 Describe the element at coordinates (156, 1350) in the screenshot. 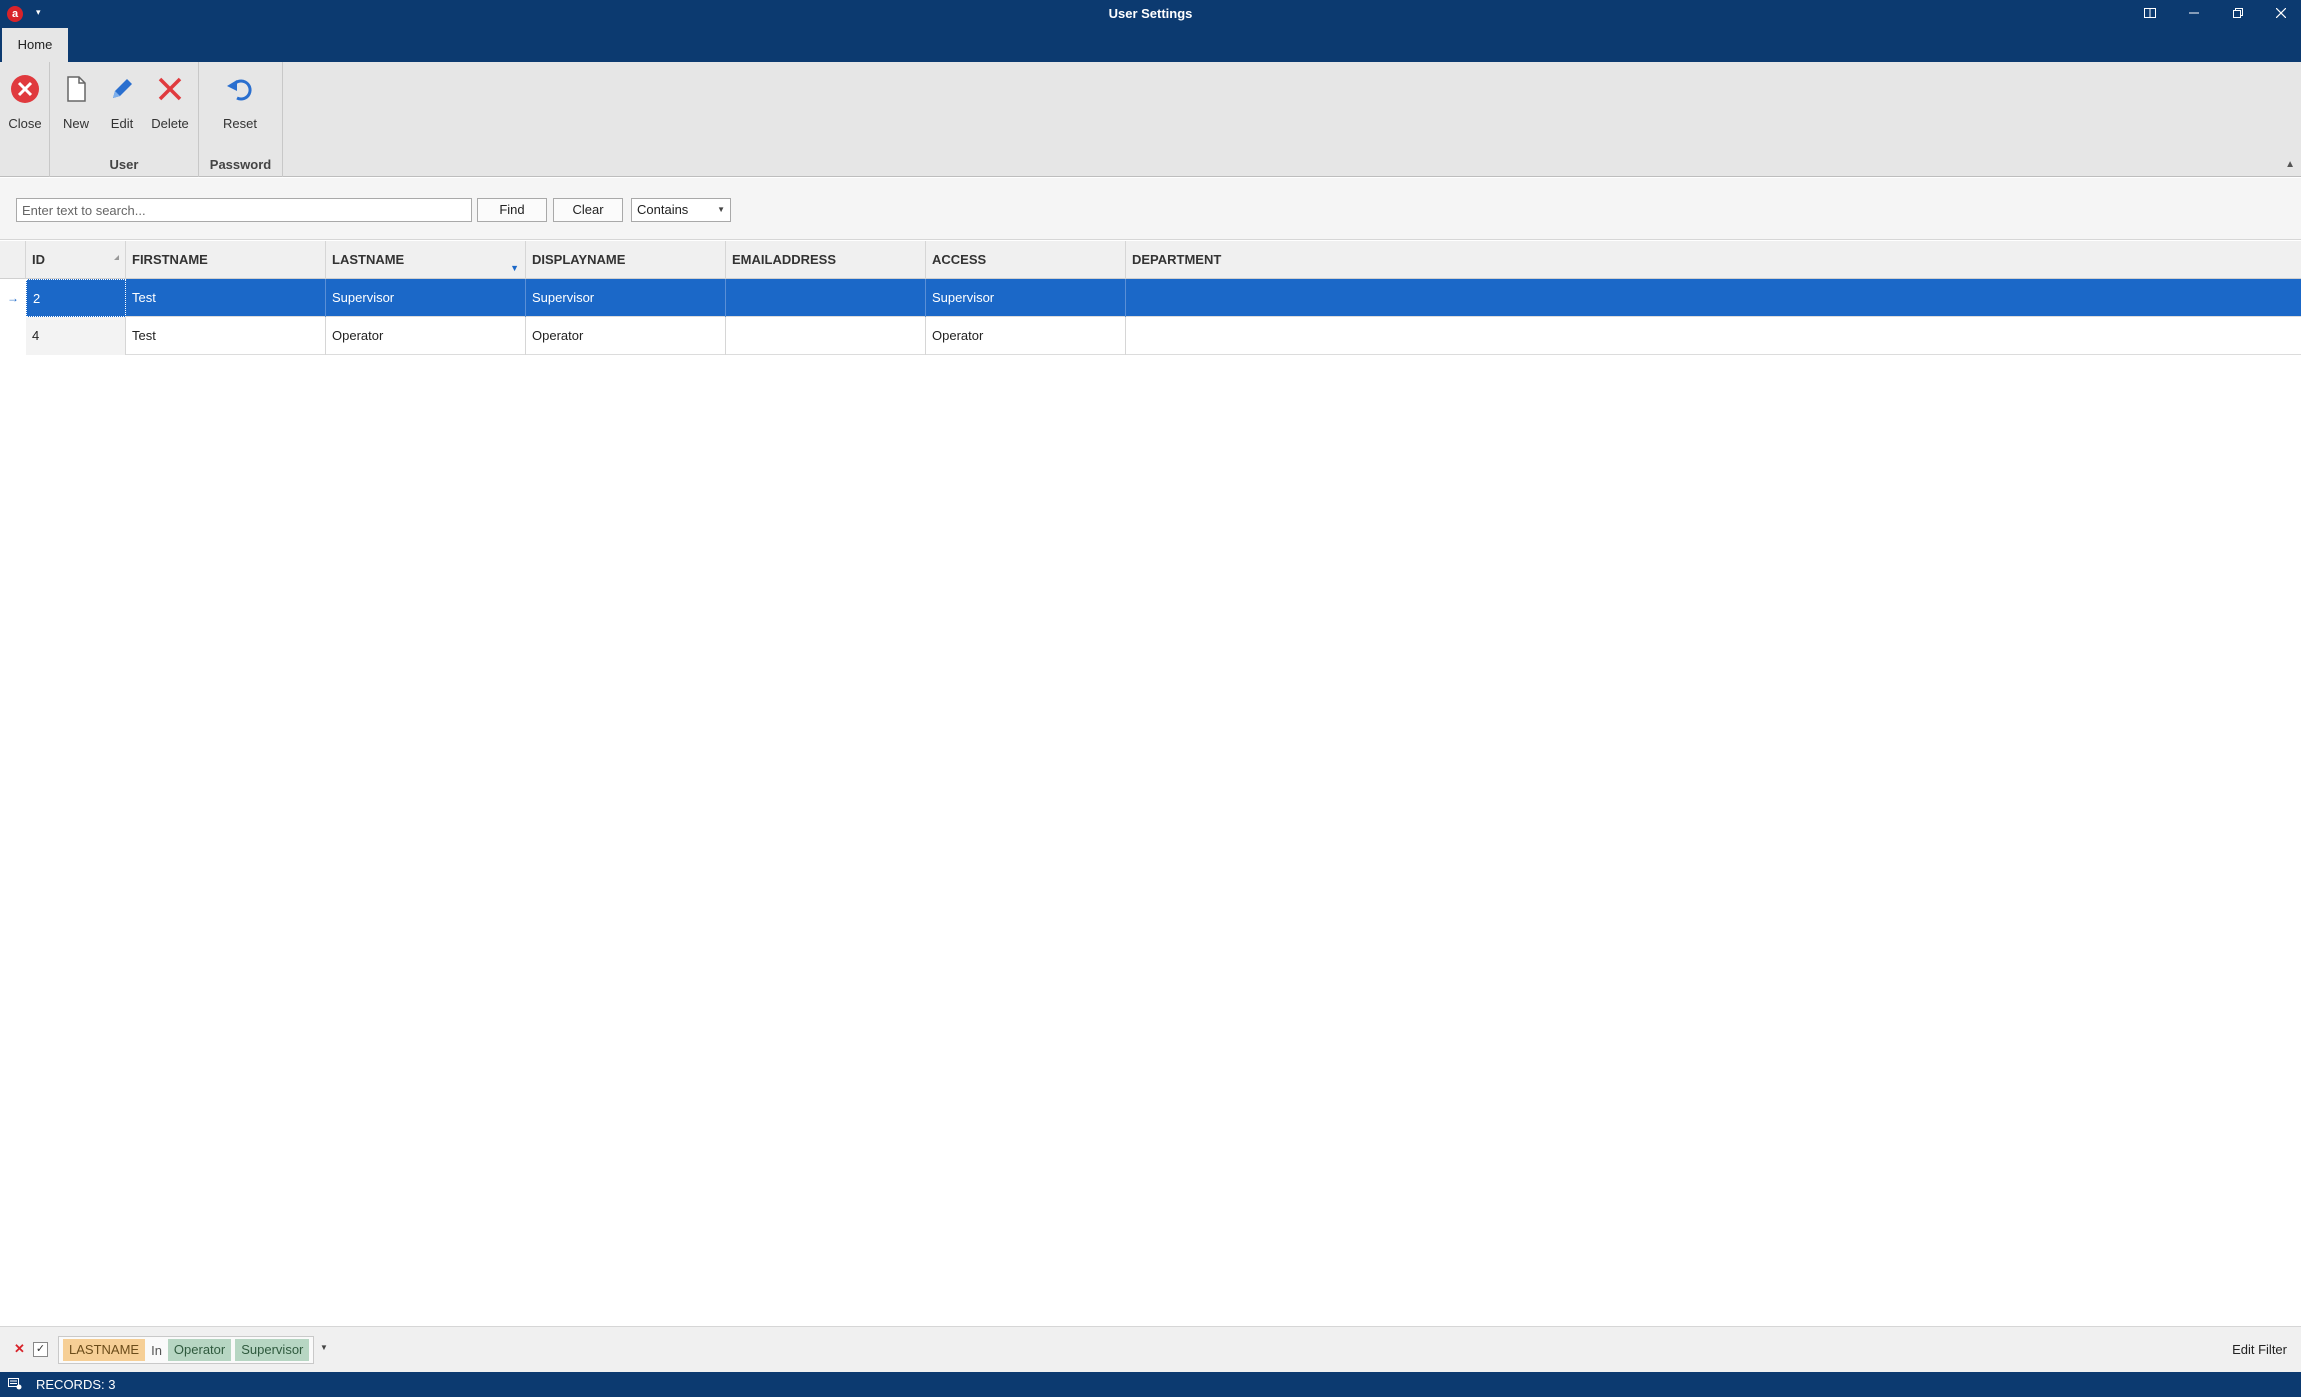

I see `filter-operator: In` at that location.